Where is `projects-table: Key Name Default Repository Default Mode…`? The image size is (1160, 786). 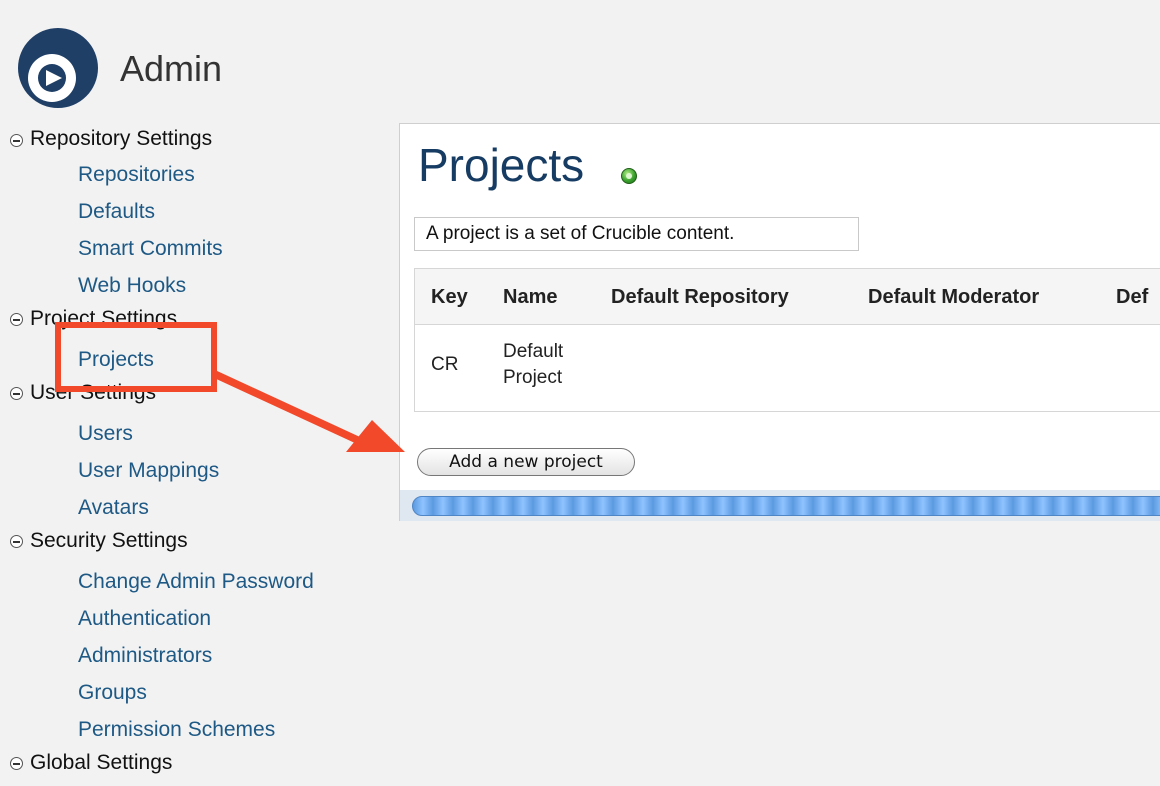
projects-table: Key Name Default Repository Default Mode… is located at coordinates (787, 340).